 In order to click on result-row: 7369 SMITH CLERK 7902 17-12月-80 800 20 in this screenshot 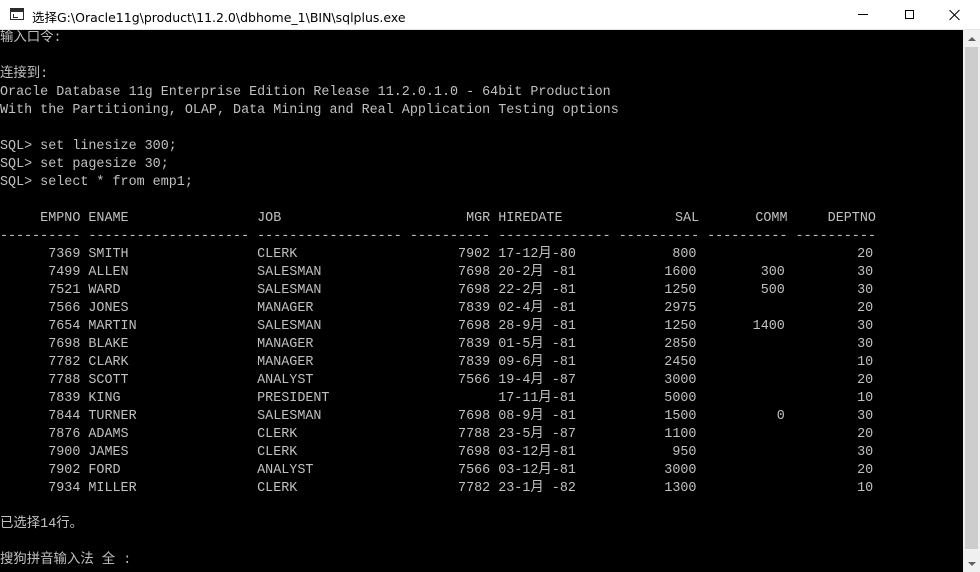, I will do `click(437, 254)`.